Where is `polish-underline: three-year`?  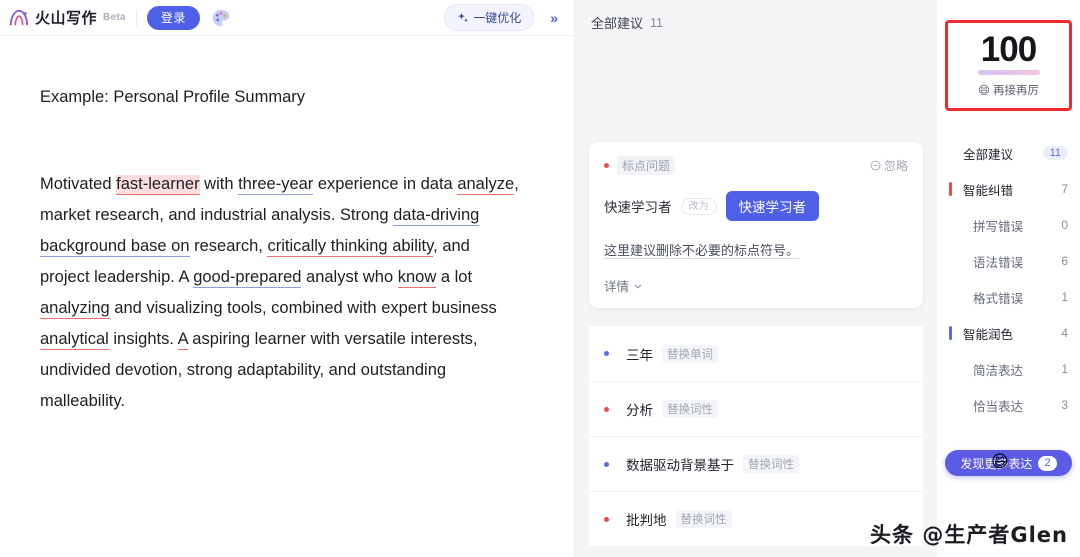 polish-underline: three-year is located at coordinates (276, 185).